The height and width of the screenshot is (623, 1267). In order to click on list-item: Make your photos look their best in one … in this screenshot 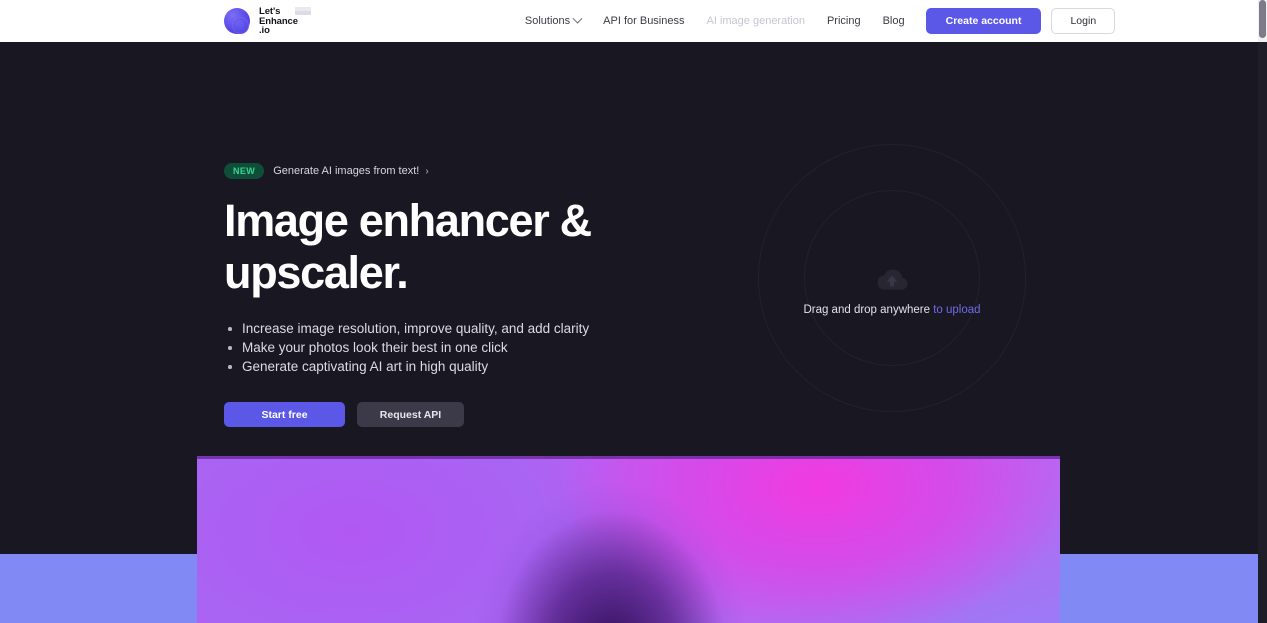, I will do `click(494, 347)`.